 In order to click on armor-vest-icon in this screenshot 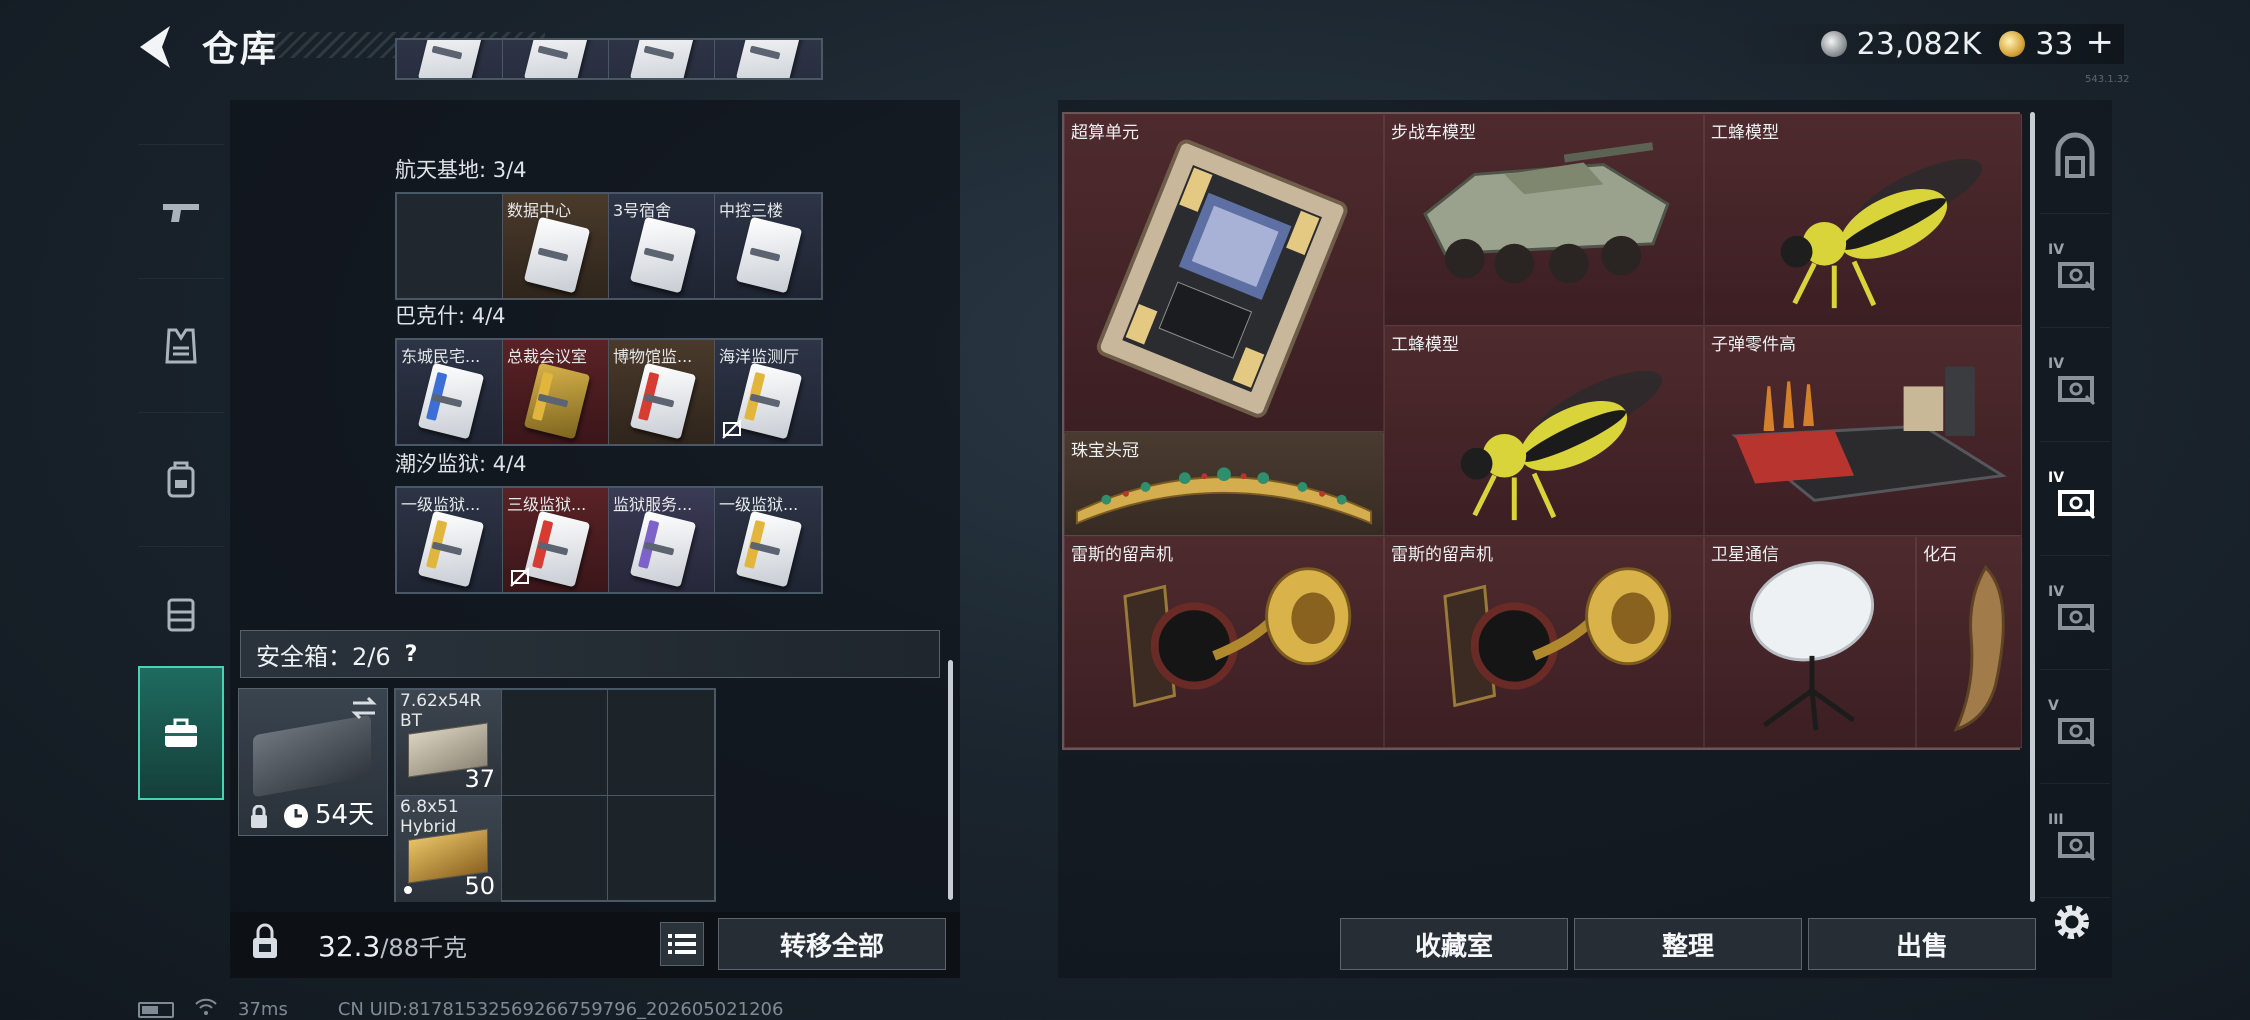, I will do `click(181, 345)`.